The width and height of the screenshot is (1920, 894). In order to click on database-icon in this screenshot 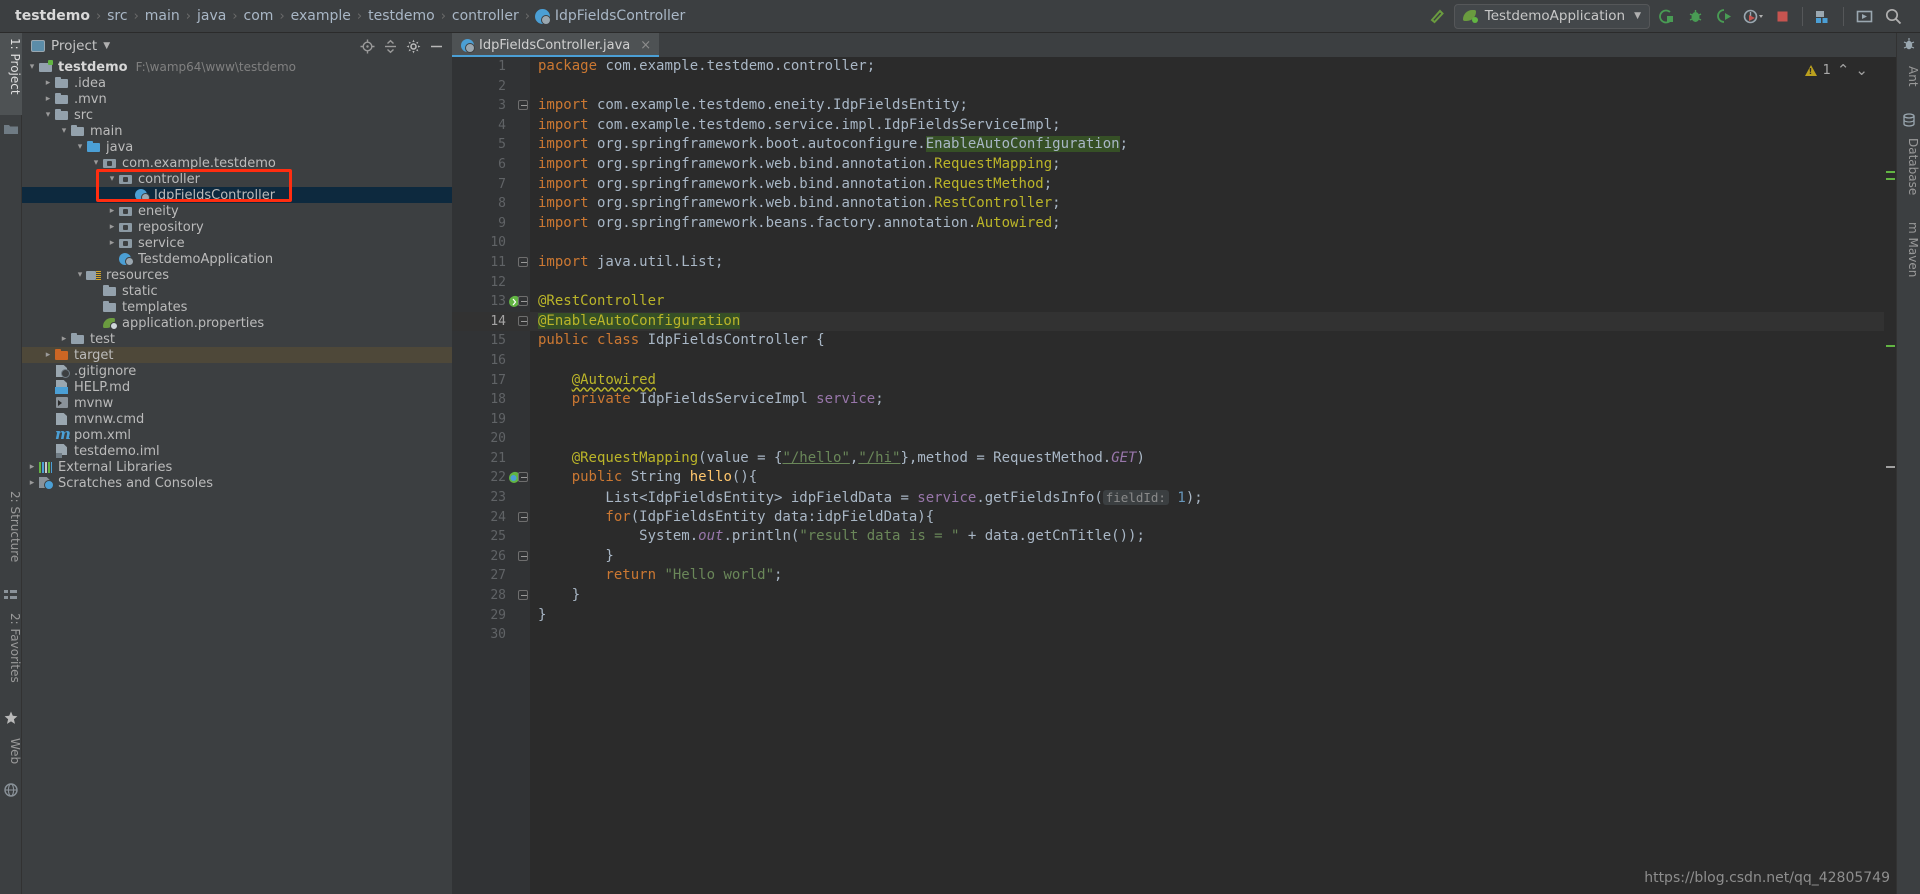, I will do `click(1909, 120)`.